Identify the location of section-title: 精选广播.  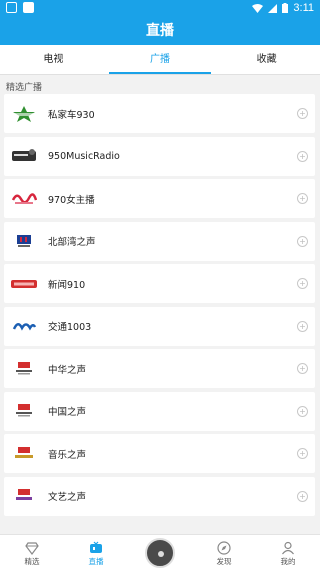
(24, 88).